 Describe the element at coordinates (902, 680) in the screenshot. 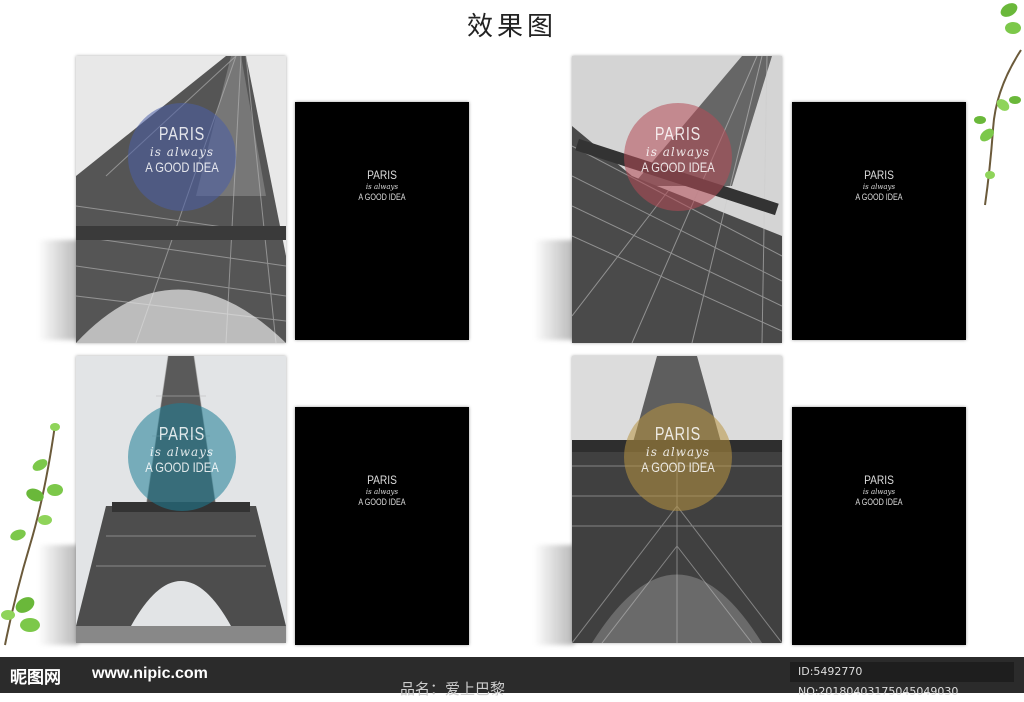

I see `image-id-label: ID:5492770 NO:20180403175045049030` at that location.